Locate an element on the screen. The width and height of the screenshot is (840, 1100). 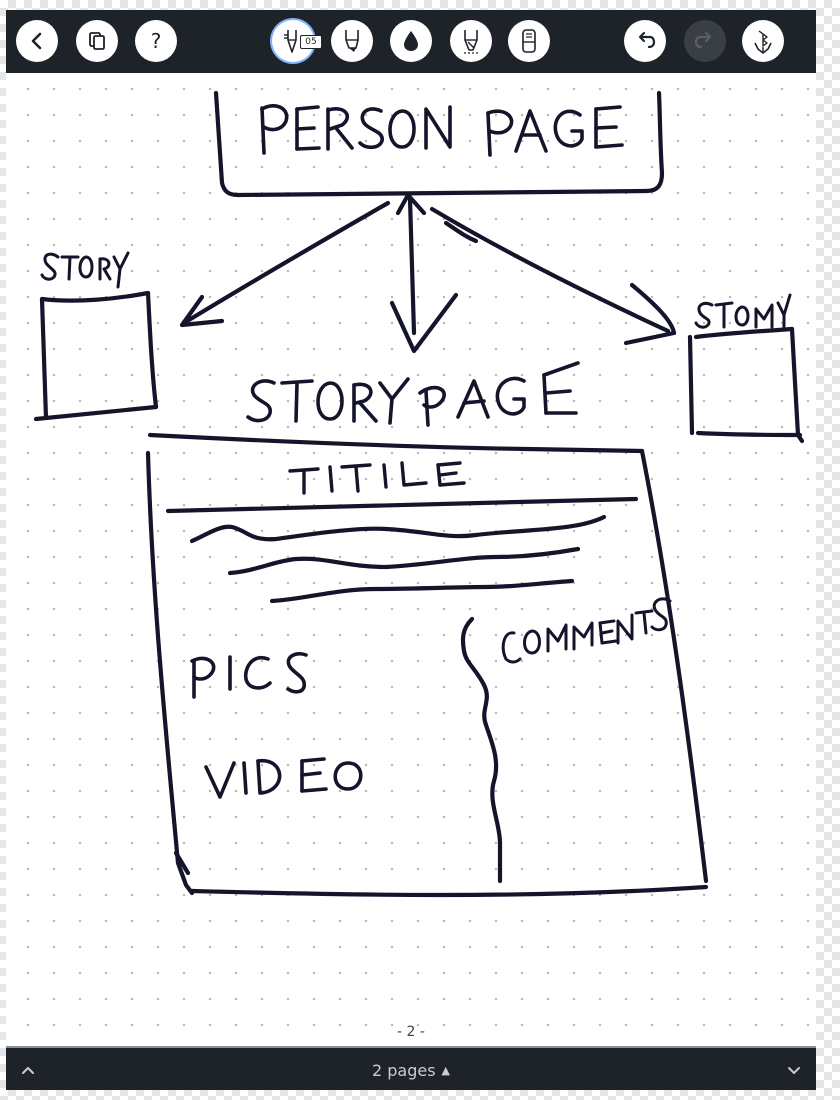
pen-connection-button is located at coordinates (763, 41).